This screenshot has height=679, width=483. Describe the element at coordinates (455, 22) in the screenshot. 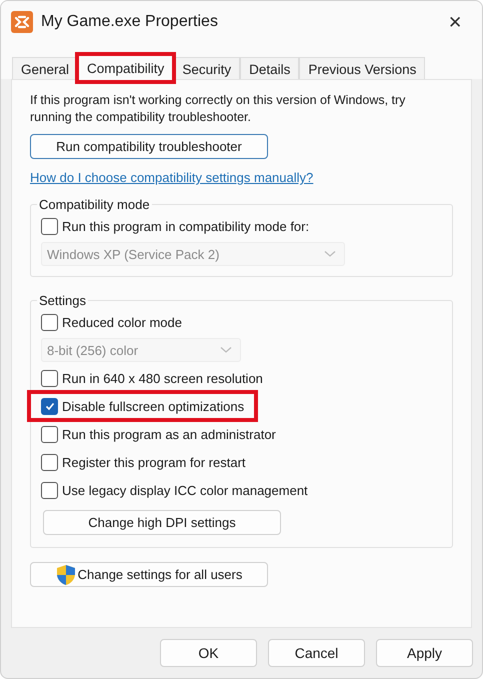

I see `close-button: ✕` at that location.